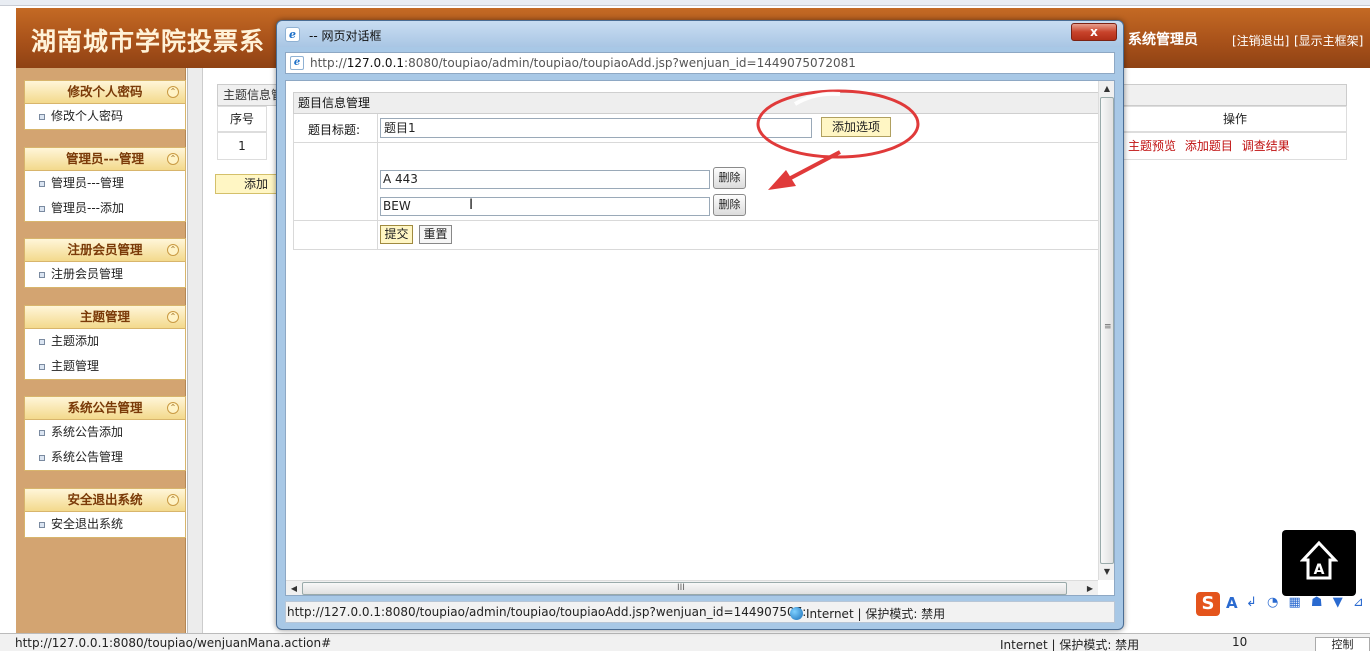 The height and width of the screenshot is (651, 1370). What do you see at coordinates (87, 208) in the screenshot?
I see `sidebar-item-label: 管理员---添加` at bounding box center [87, 208].